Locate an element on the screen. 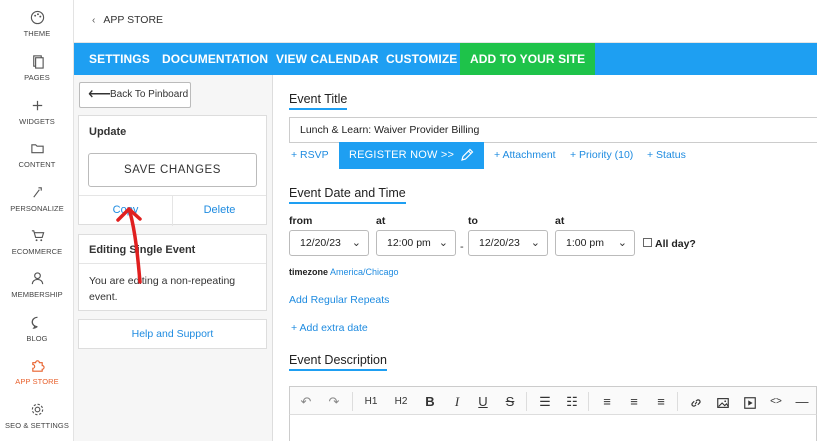 The height and width of the screenshot is (441, 817). sidebar-item-theme: THEME is located at coordinates (37, 24).